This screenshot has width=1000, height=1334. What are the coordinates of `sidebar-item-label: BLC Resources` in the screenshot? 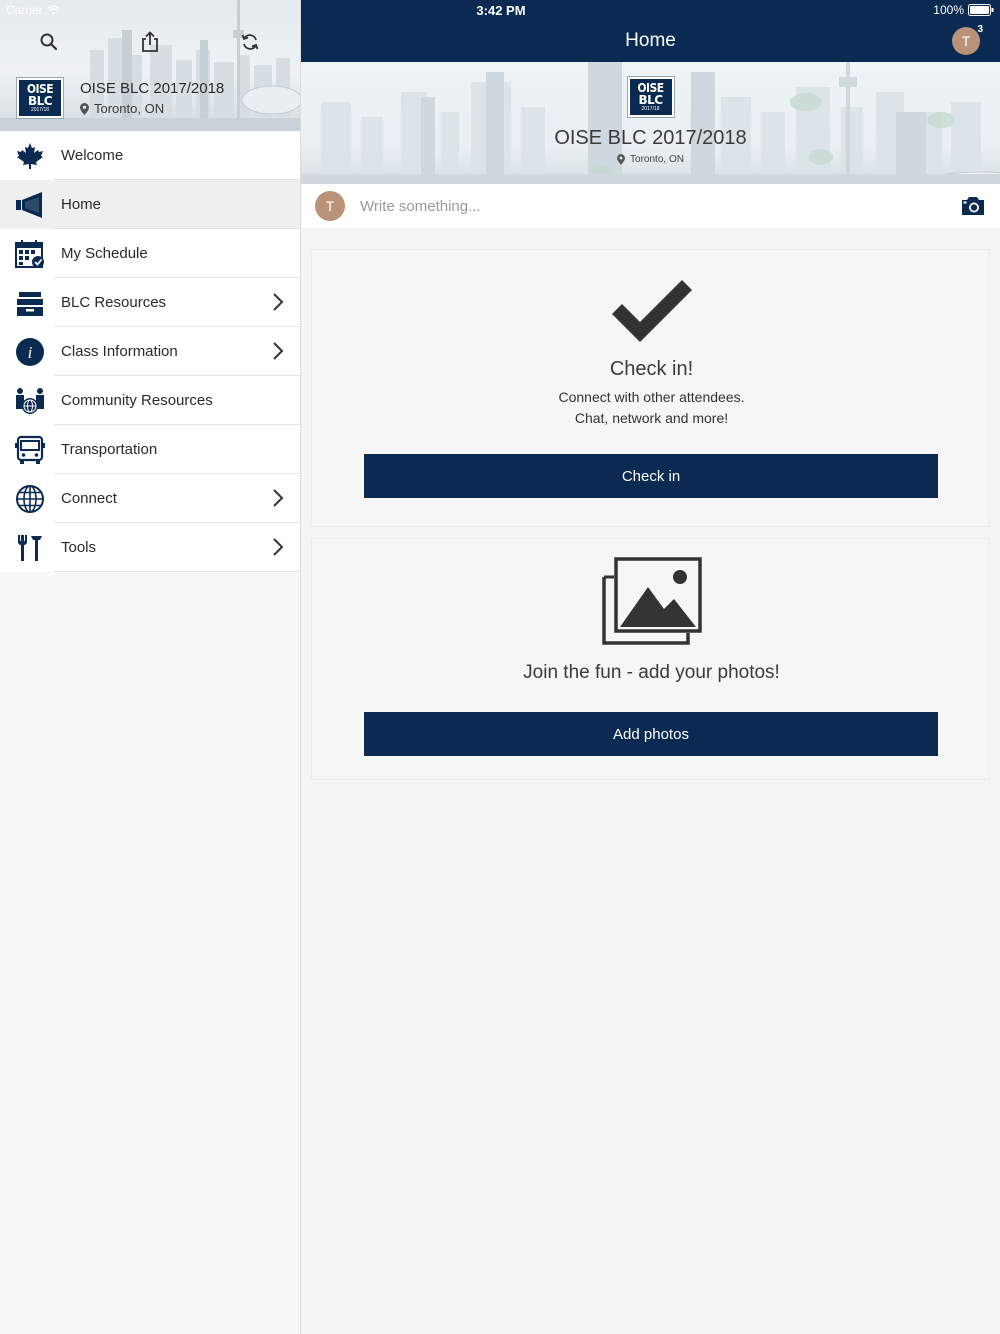 It's located at (114, 302).